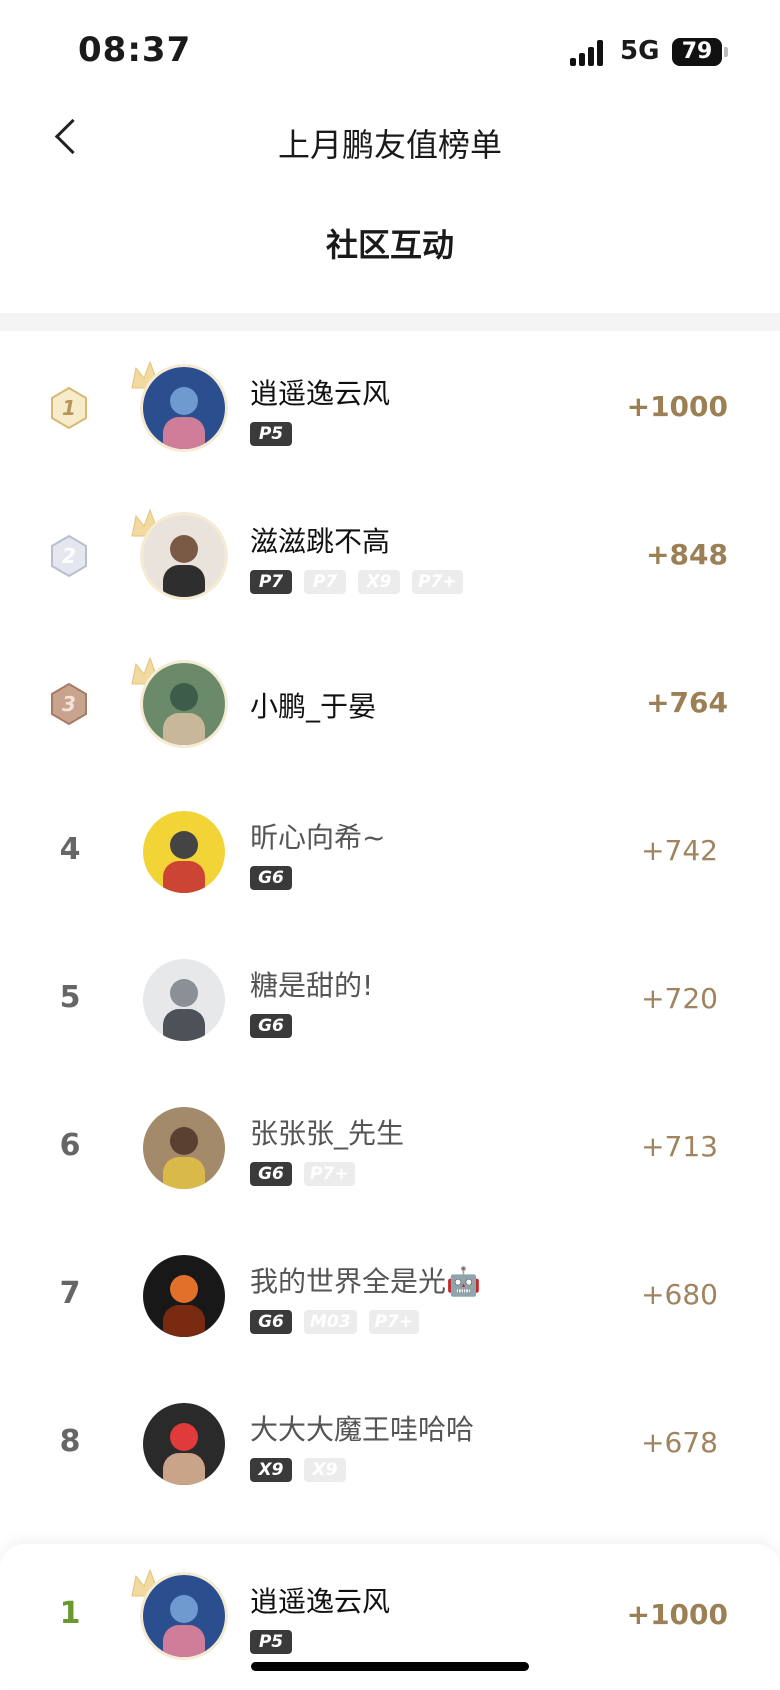  Describe the element at coordinates (70, 849) in the screenshot. I see `rank-number: 4` at that location.